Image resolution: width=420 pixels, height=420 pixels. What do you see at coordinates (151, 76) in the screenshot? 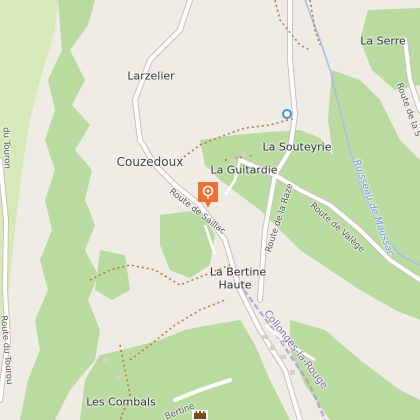
I see `place-label-larzelier: Larzelier` at bounding box center [151, 76].